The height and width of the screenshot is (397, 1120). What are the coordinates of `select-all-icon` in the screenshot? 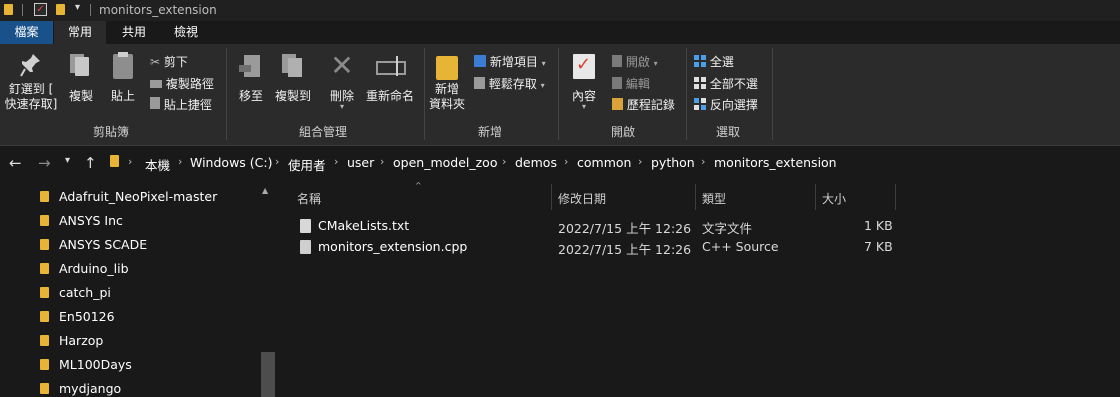 It's located at (700, 61).